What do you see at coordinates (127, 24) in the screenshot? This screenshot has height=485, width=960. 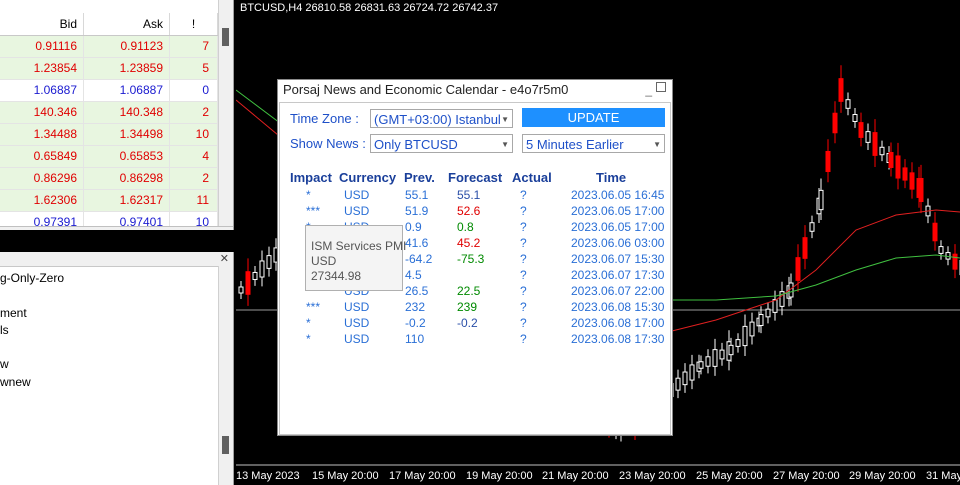 I see `column-header-ask: Ask` at bounding box center [127, 24].